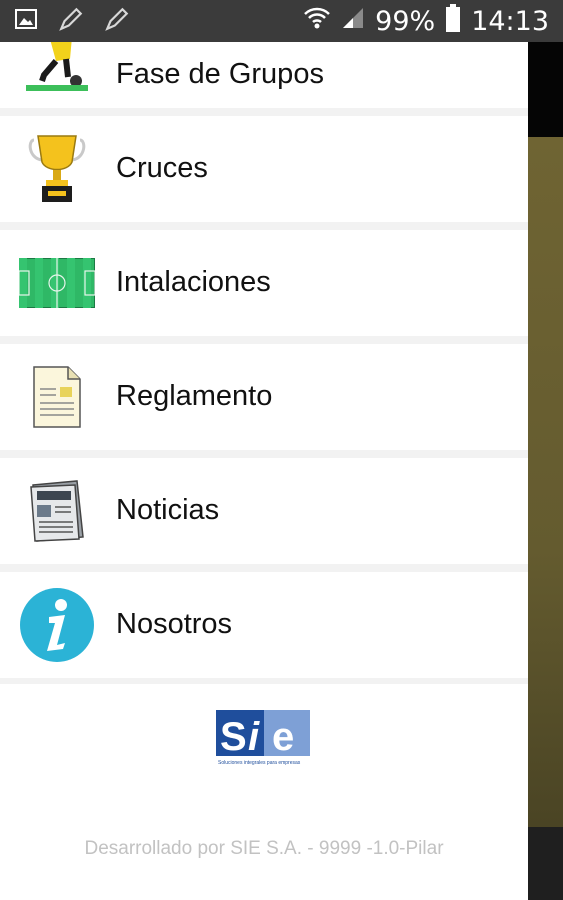 The width and height of the screenshot is (563, 900). Describe the element at coordinates (510, 21) in the screenshot. I see `clock: 14:13` at that location.